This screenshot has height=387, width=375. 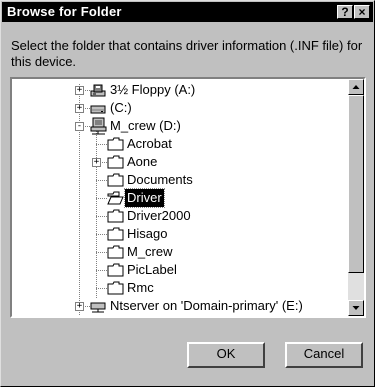 What do you see at coordinates (149, 143) in the screenshot?
I see `tree-item-label: Acrobat` at bounding box center [149, 143].